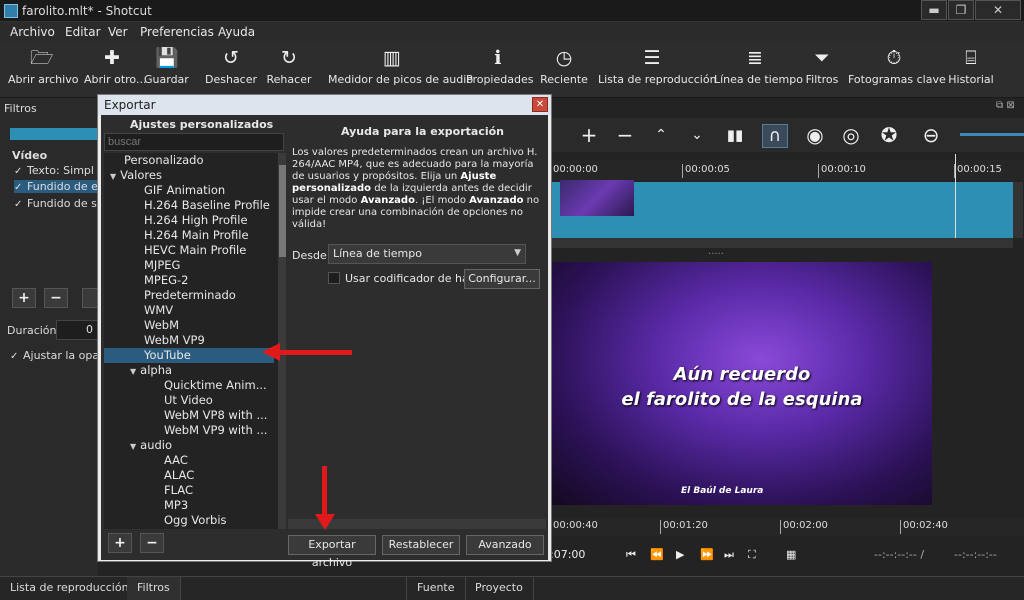  Describe the element at coordinates (1009, 107) in the screenshot. I see `dock-float-close-icons: ⧉ ⊠` at that location.